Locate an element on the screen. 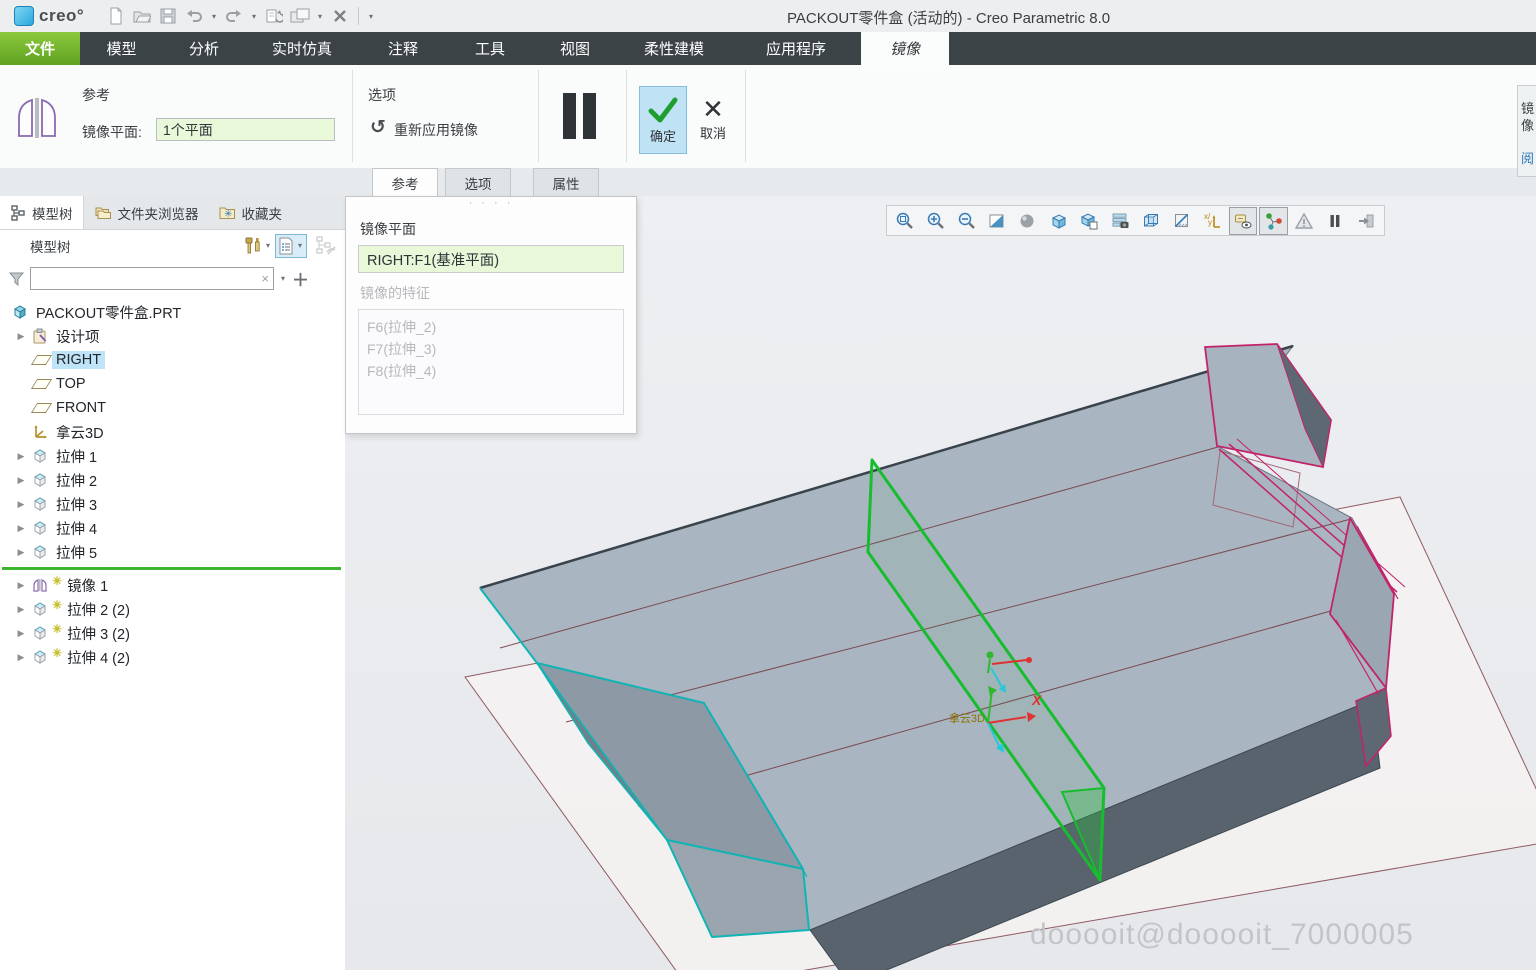 This screenshot has height=970, width=1536. insert-locator is located at coordinates (171, 568).